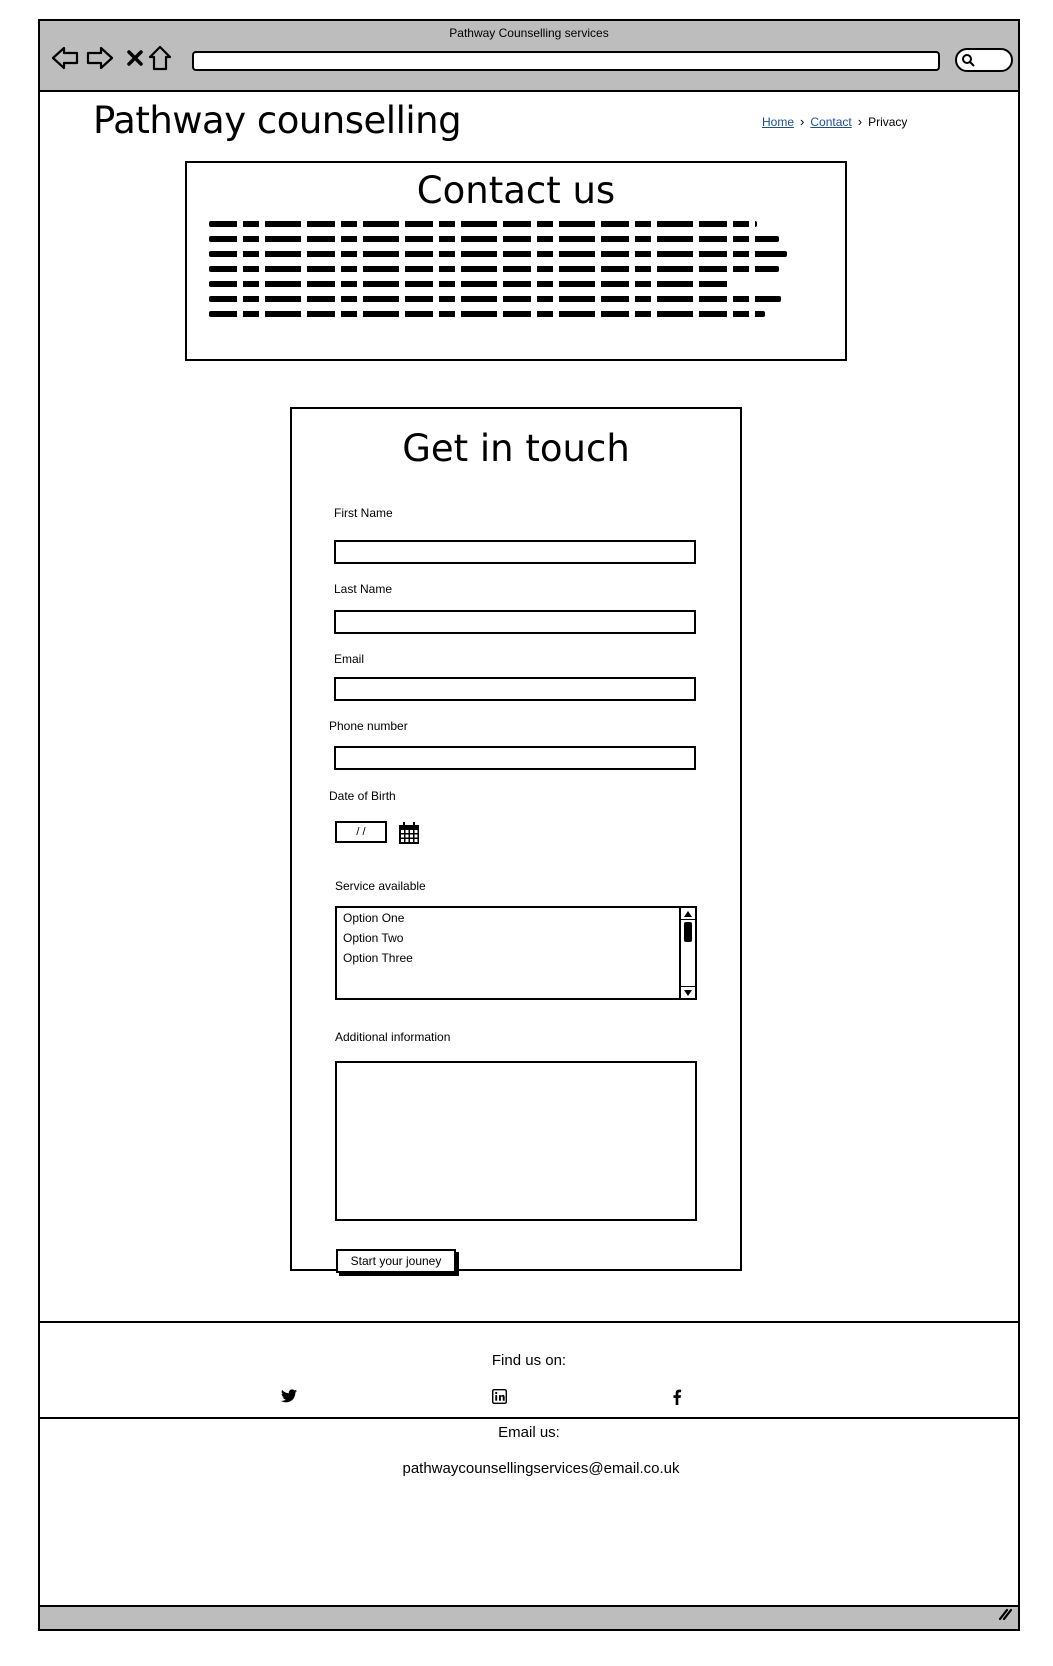 This screenshot has width=1053, height=1666. I want to click on breadcrumb-current: Privacy, so click(888, 121).